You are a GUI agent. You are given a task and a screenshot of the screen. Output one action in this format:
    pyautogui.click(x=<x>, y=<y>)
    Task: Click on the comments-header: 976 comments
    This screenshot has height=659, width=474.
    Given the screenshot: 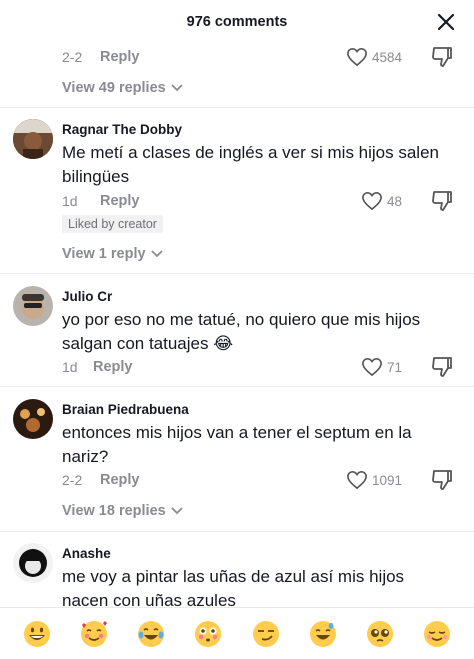 What is the action you would take?
    pyautogui.click(x=237, y=22)
    